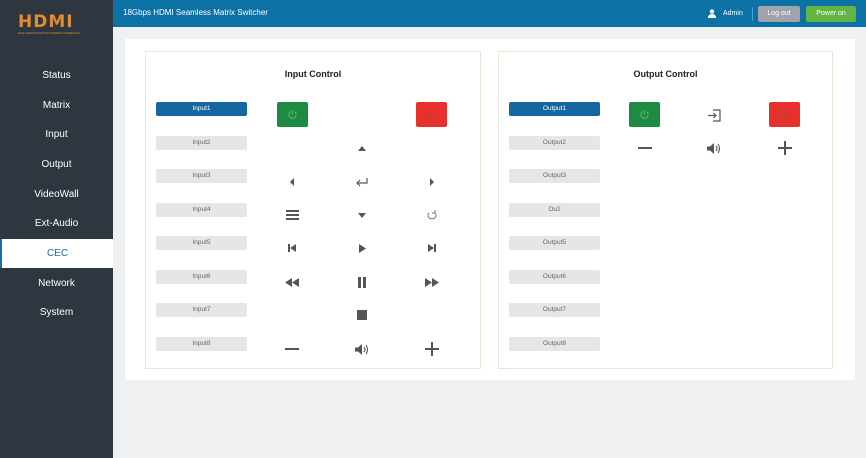  I want to click on app-title: 18Gbps HDMI Seamless Matrix Switcher, so click(195, 12).